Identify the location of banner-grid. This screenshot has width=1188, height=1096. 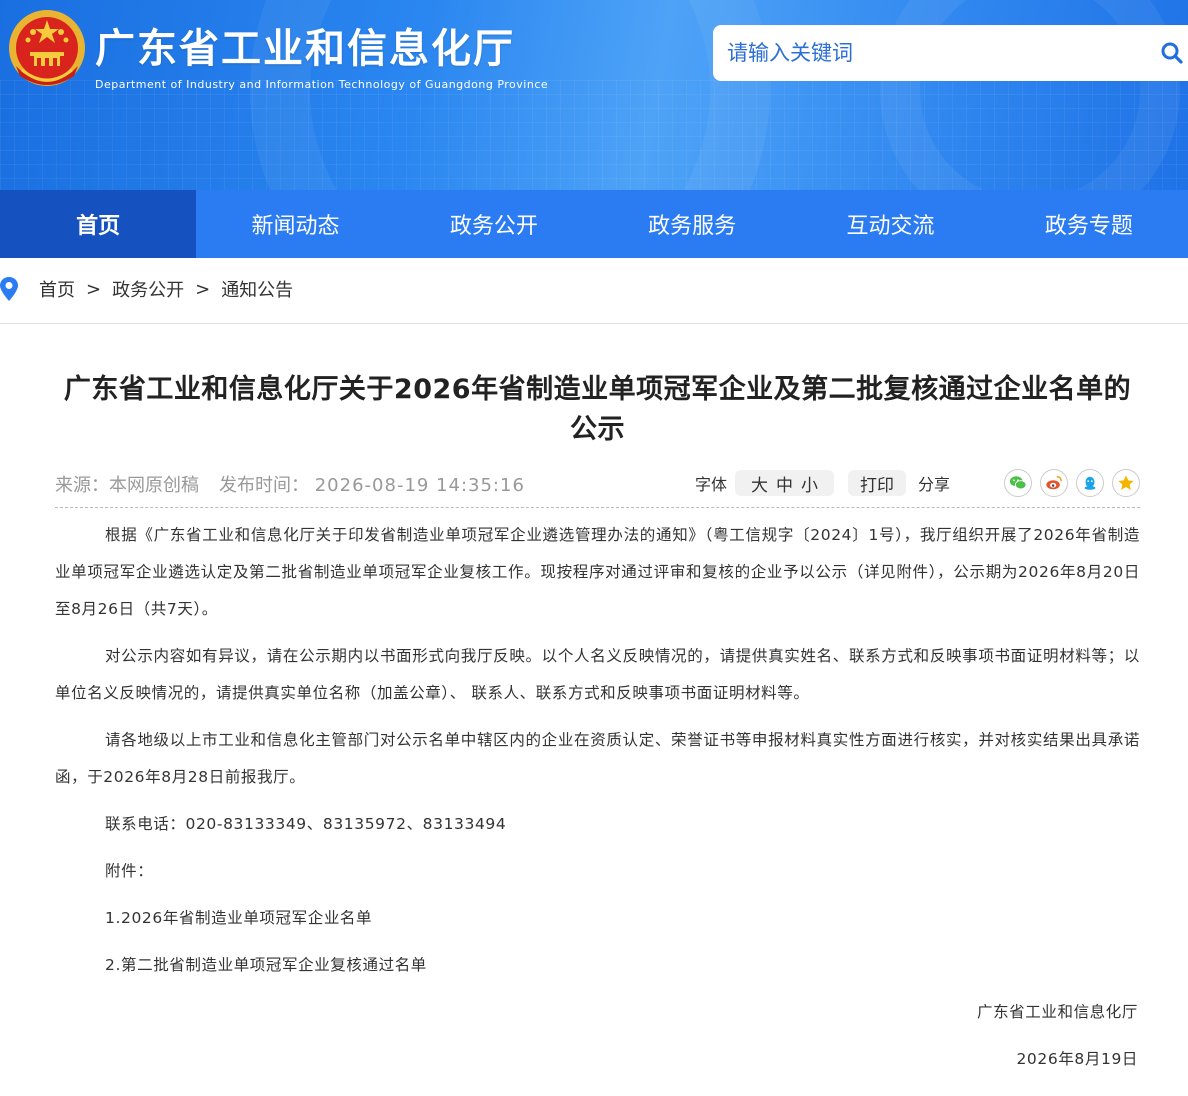
(594, 135).